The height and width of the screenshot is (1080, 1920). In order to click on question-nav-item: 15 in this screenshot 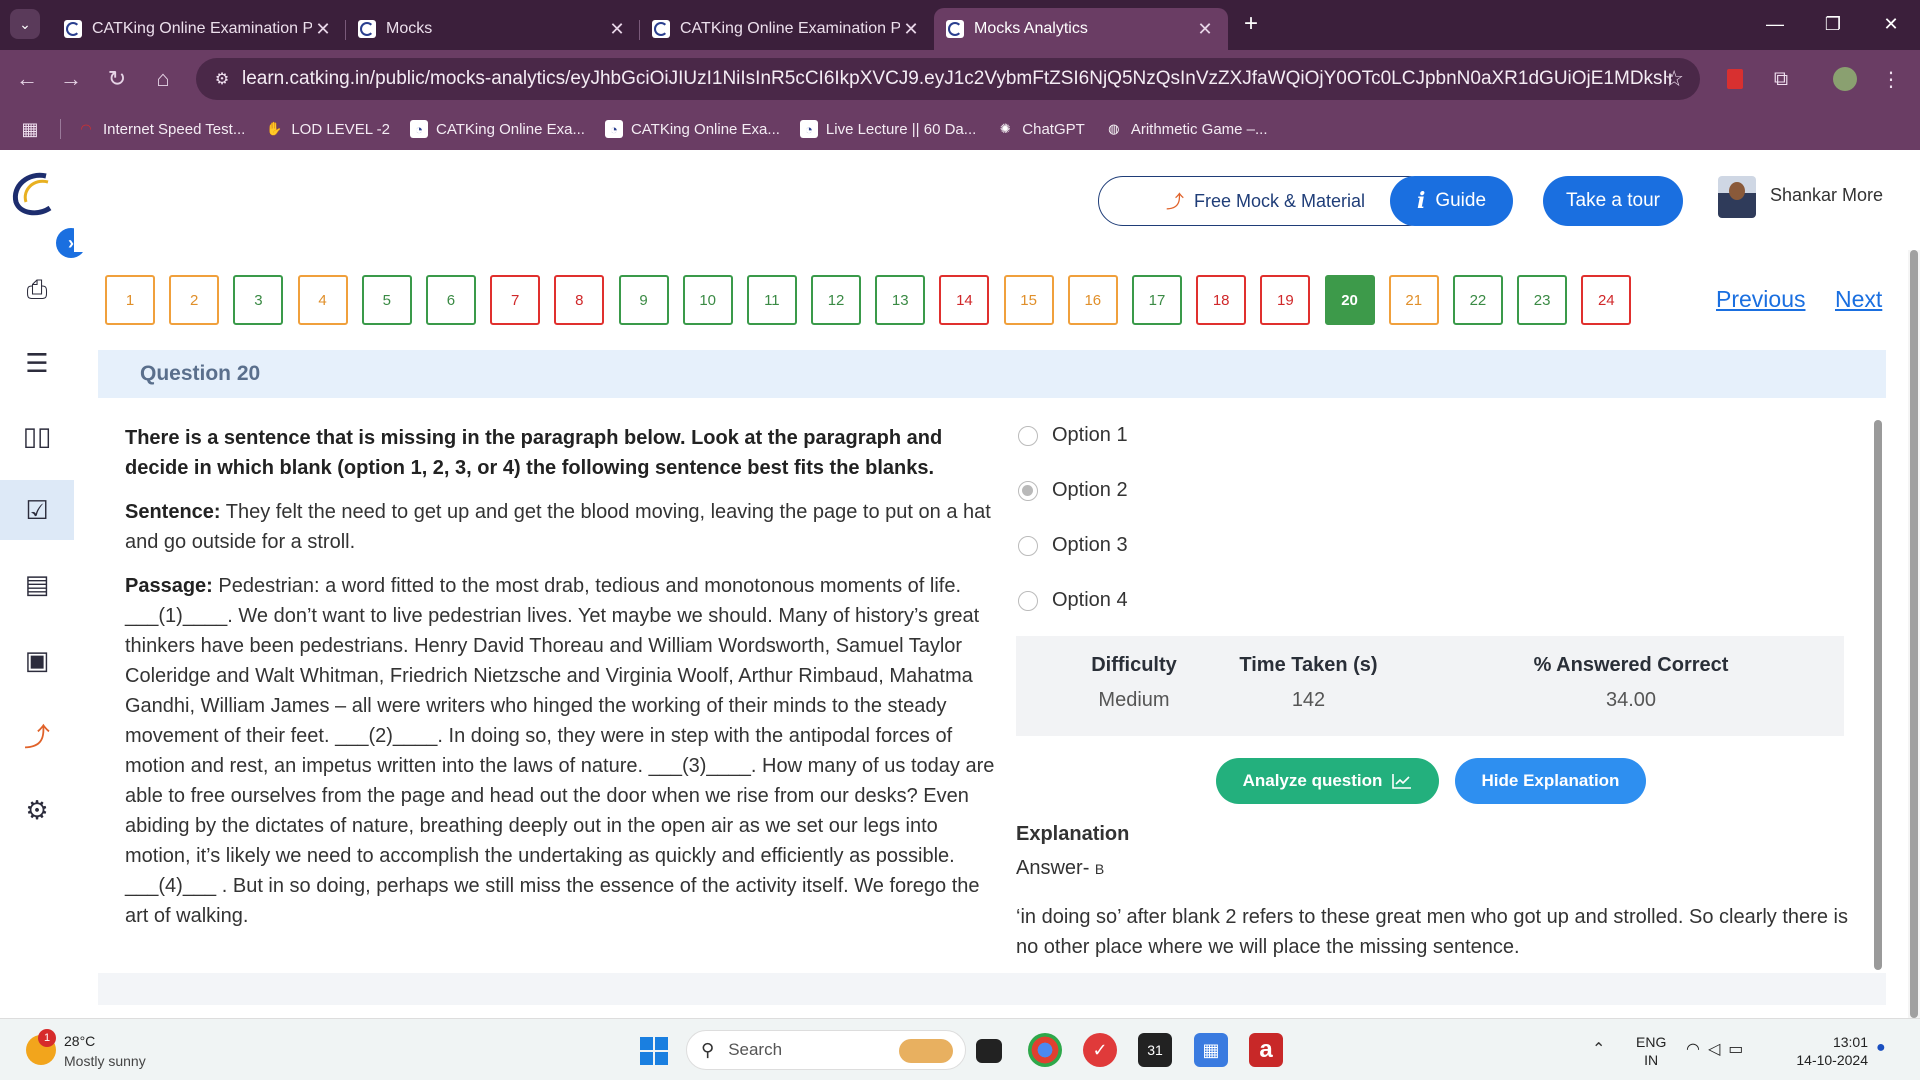, I will do `click(1028, 300)`.